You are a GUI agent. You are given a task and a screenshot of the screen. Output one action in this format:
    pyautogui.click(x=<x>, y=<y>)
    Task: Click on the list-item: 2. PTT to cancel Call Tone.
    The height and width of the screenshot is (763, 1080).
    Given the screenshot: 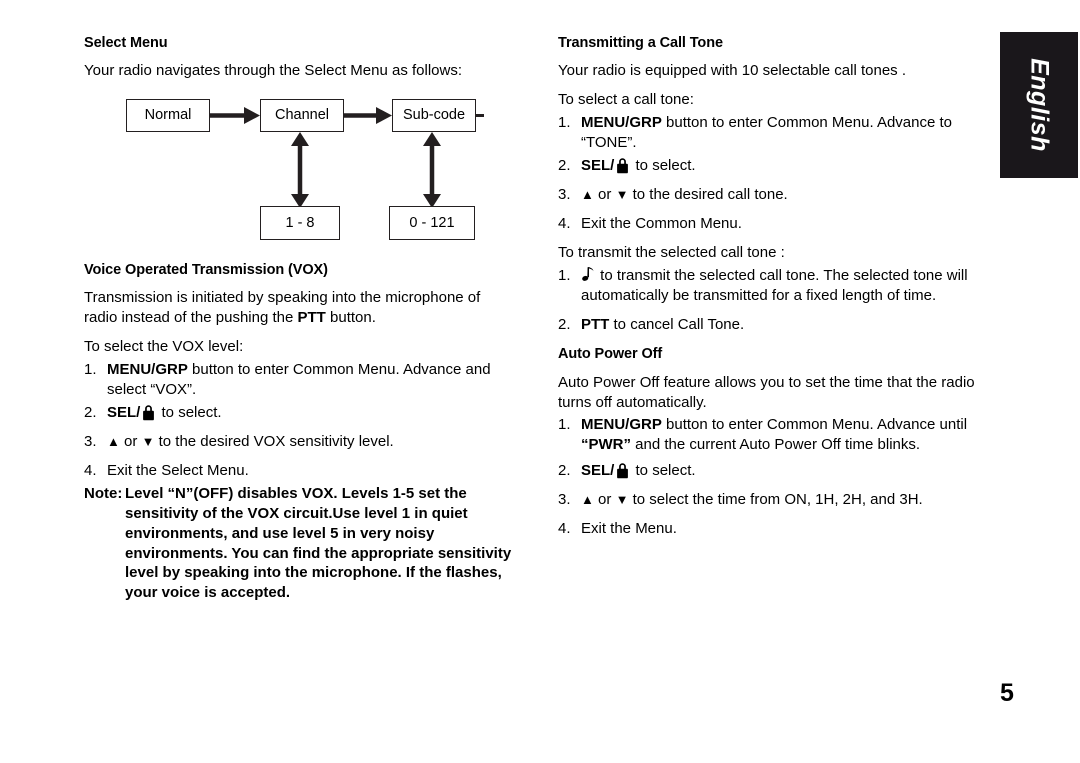 What is the action you would take?
    pyautogui.click(x=778, y=325)
    